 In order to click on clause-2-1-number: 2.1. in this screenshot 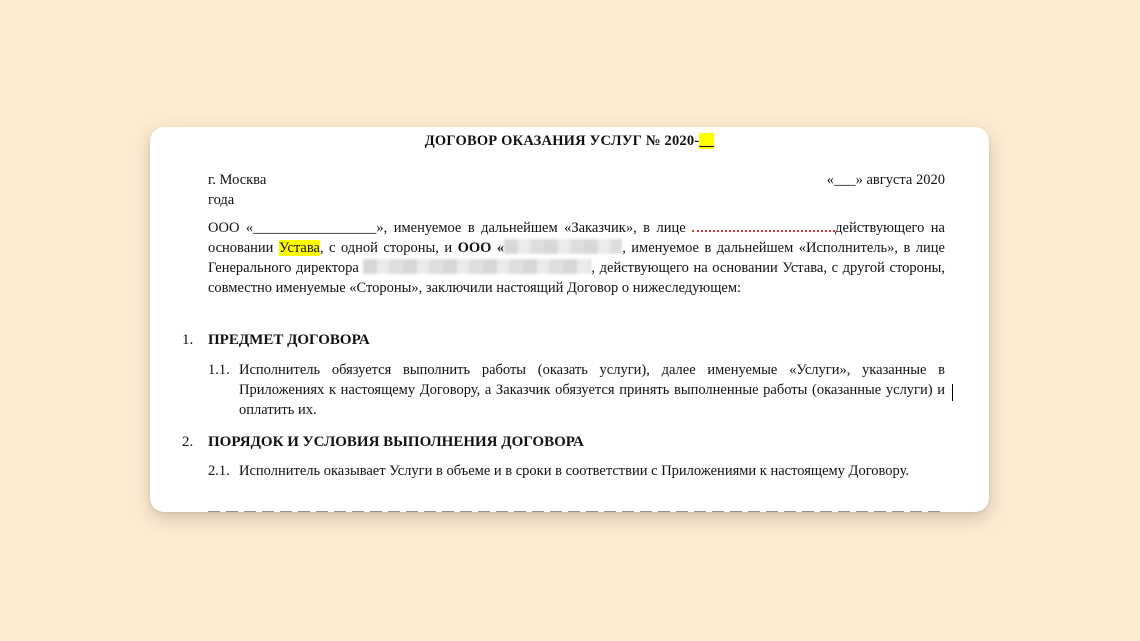, I will do `click(219, 471)`.